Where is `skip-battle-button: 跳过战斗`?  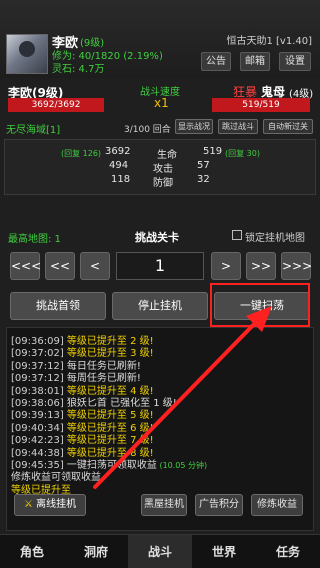 skip-battle-button: 跳过战斗 is located at coordinates (238, 126).